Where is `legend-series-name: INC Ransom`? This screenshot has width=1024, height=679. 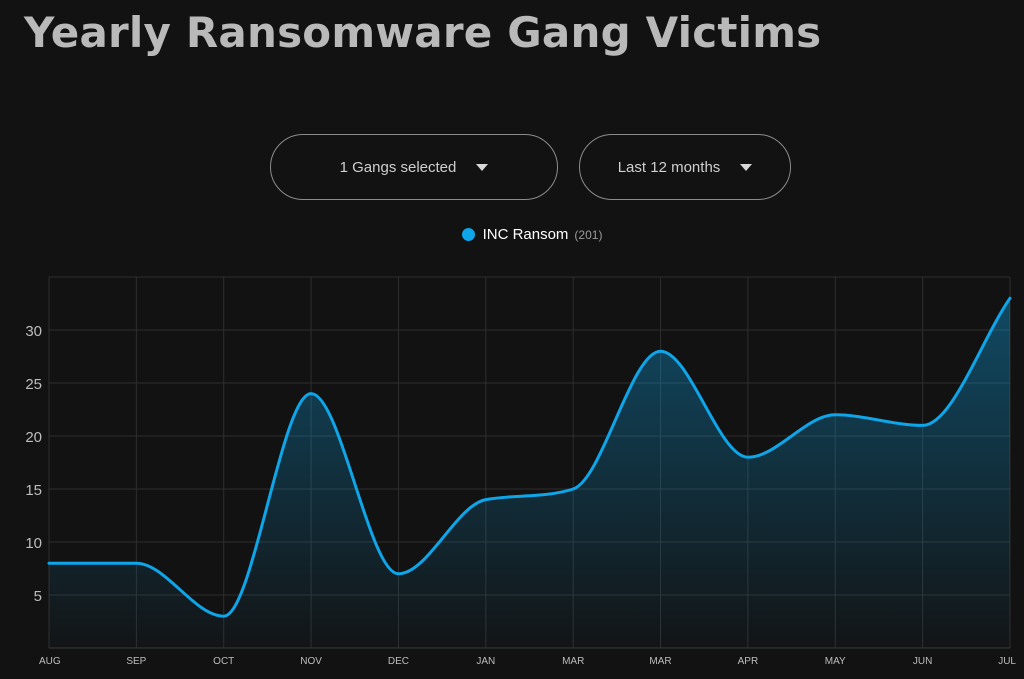 legend-series-name: INC Ransom is located at coordinates (526, 234).